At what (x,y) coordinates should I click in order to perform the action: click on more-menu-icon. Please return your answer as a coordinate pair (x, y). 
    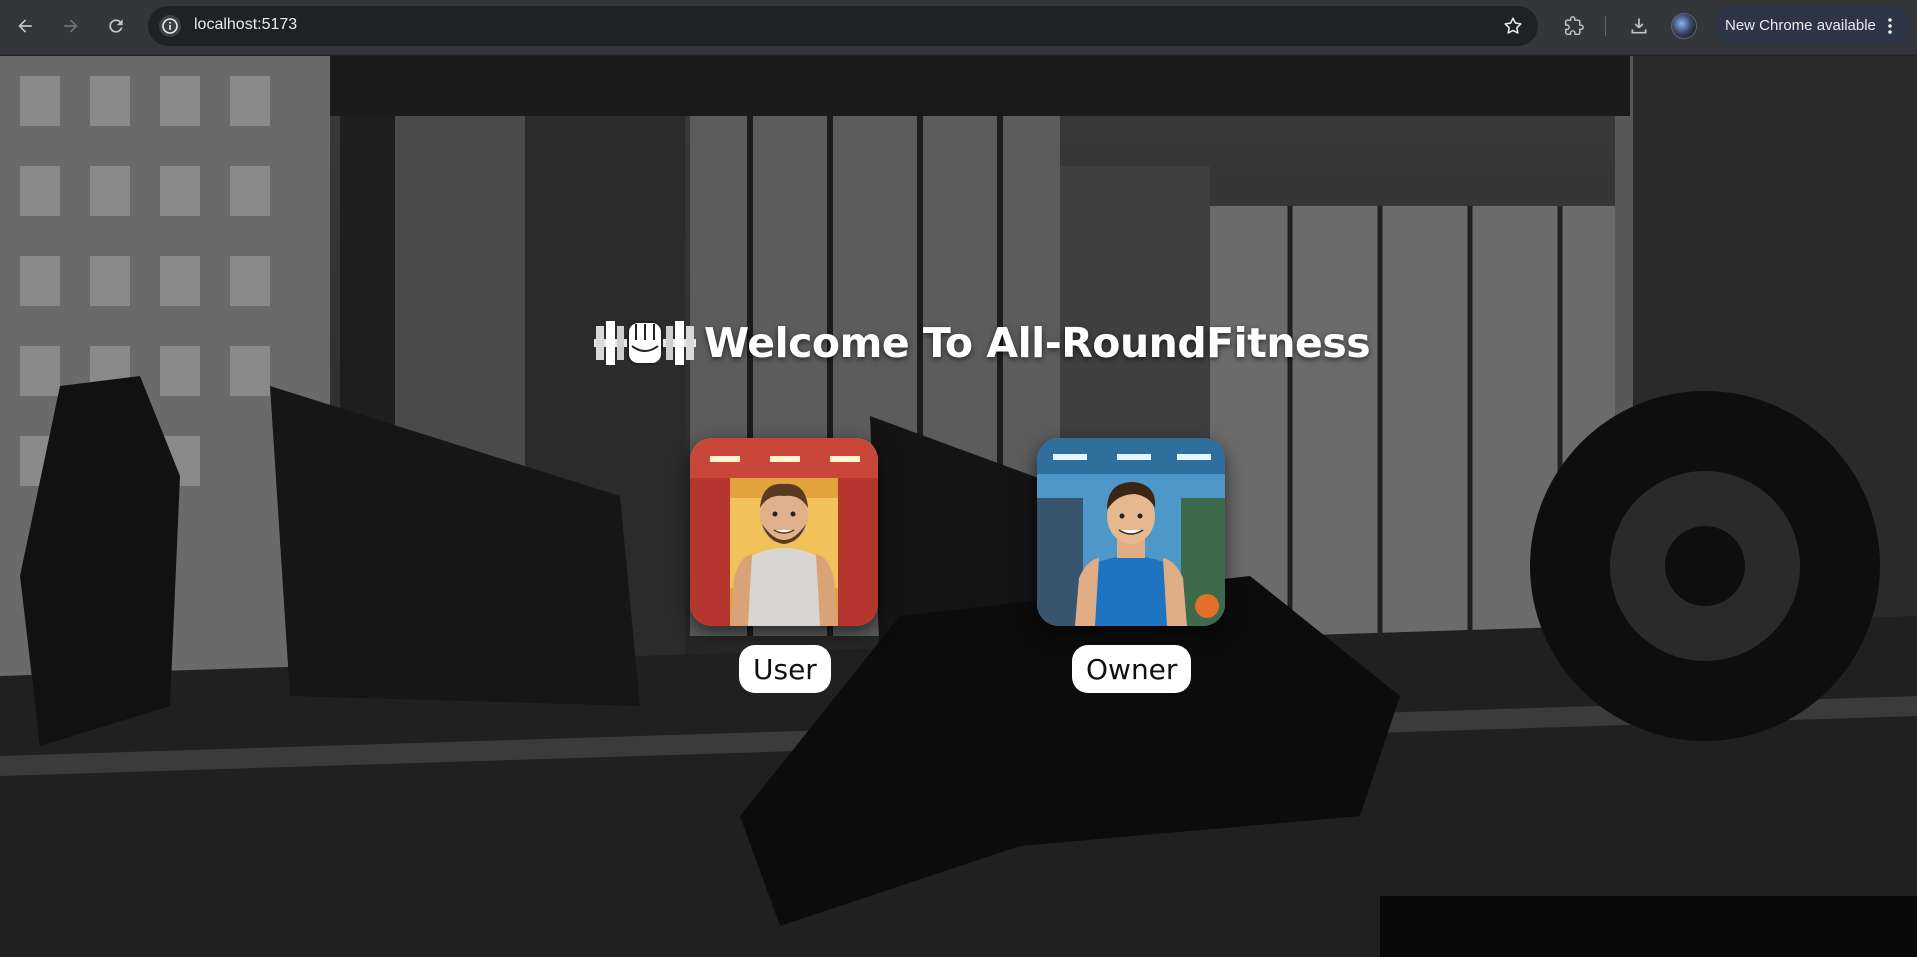
    Looking at the image, I should click on (1890, 26).